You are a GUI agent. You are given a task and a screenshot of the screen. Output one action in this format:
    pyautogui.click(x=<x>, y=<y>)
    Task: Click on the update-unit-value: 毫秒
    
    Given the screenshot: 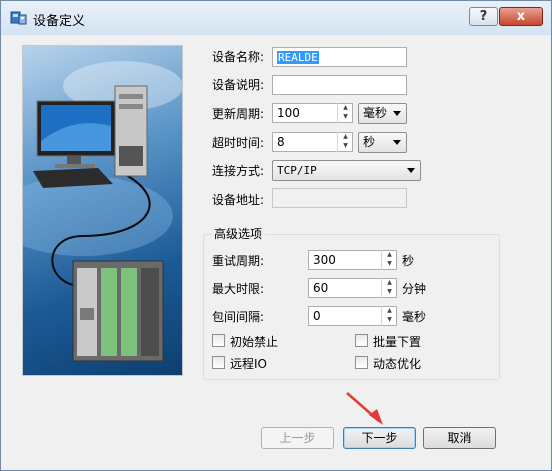 What is the action you would take?
    pyautogui.click(x=375, y=113)
    